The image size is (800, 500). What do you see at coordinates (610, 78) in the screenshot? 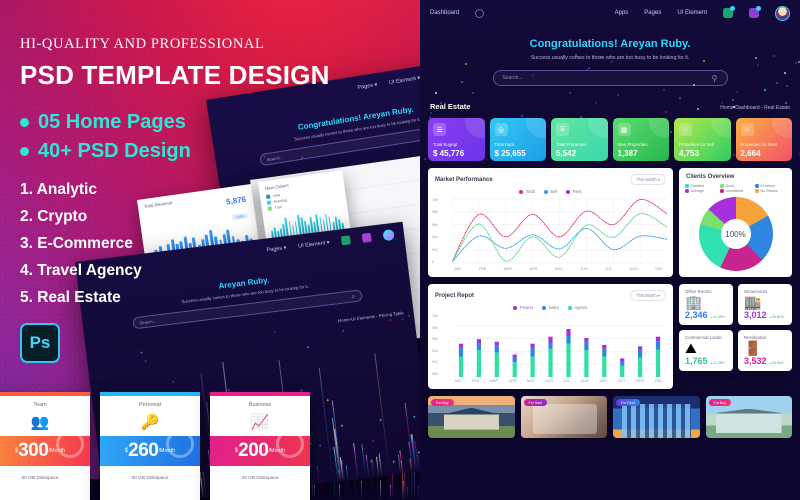
I see `search-input: Search... ⚲` at bounding box center [610, 78].